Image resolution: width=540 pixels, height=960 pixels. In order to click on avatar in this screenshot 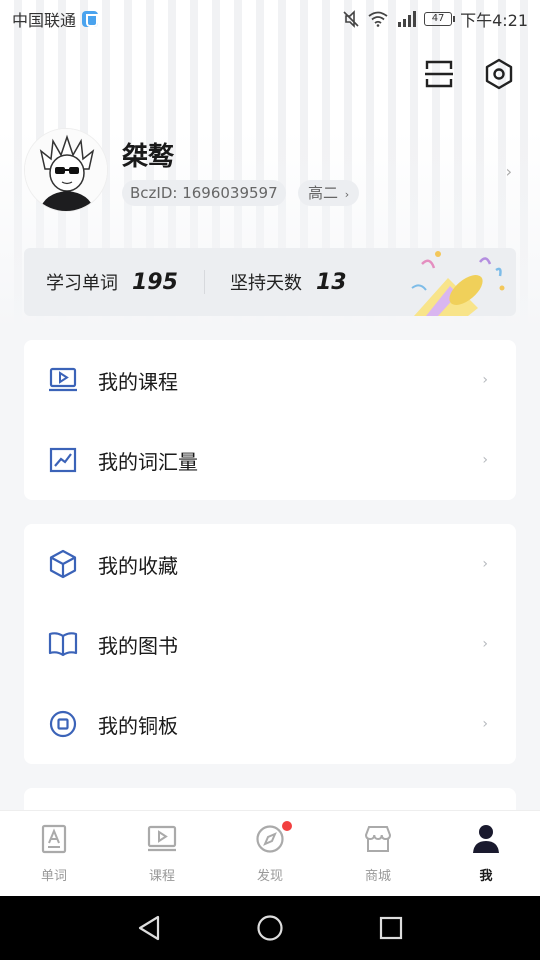, I will do `click(66, 170)`.